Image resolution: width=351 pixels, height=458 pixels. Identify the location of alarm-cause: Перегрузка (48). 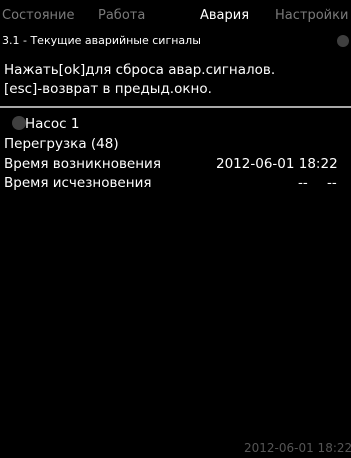
(61, 144).